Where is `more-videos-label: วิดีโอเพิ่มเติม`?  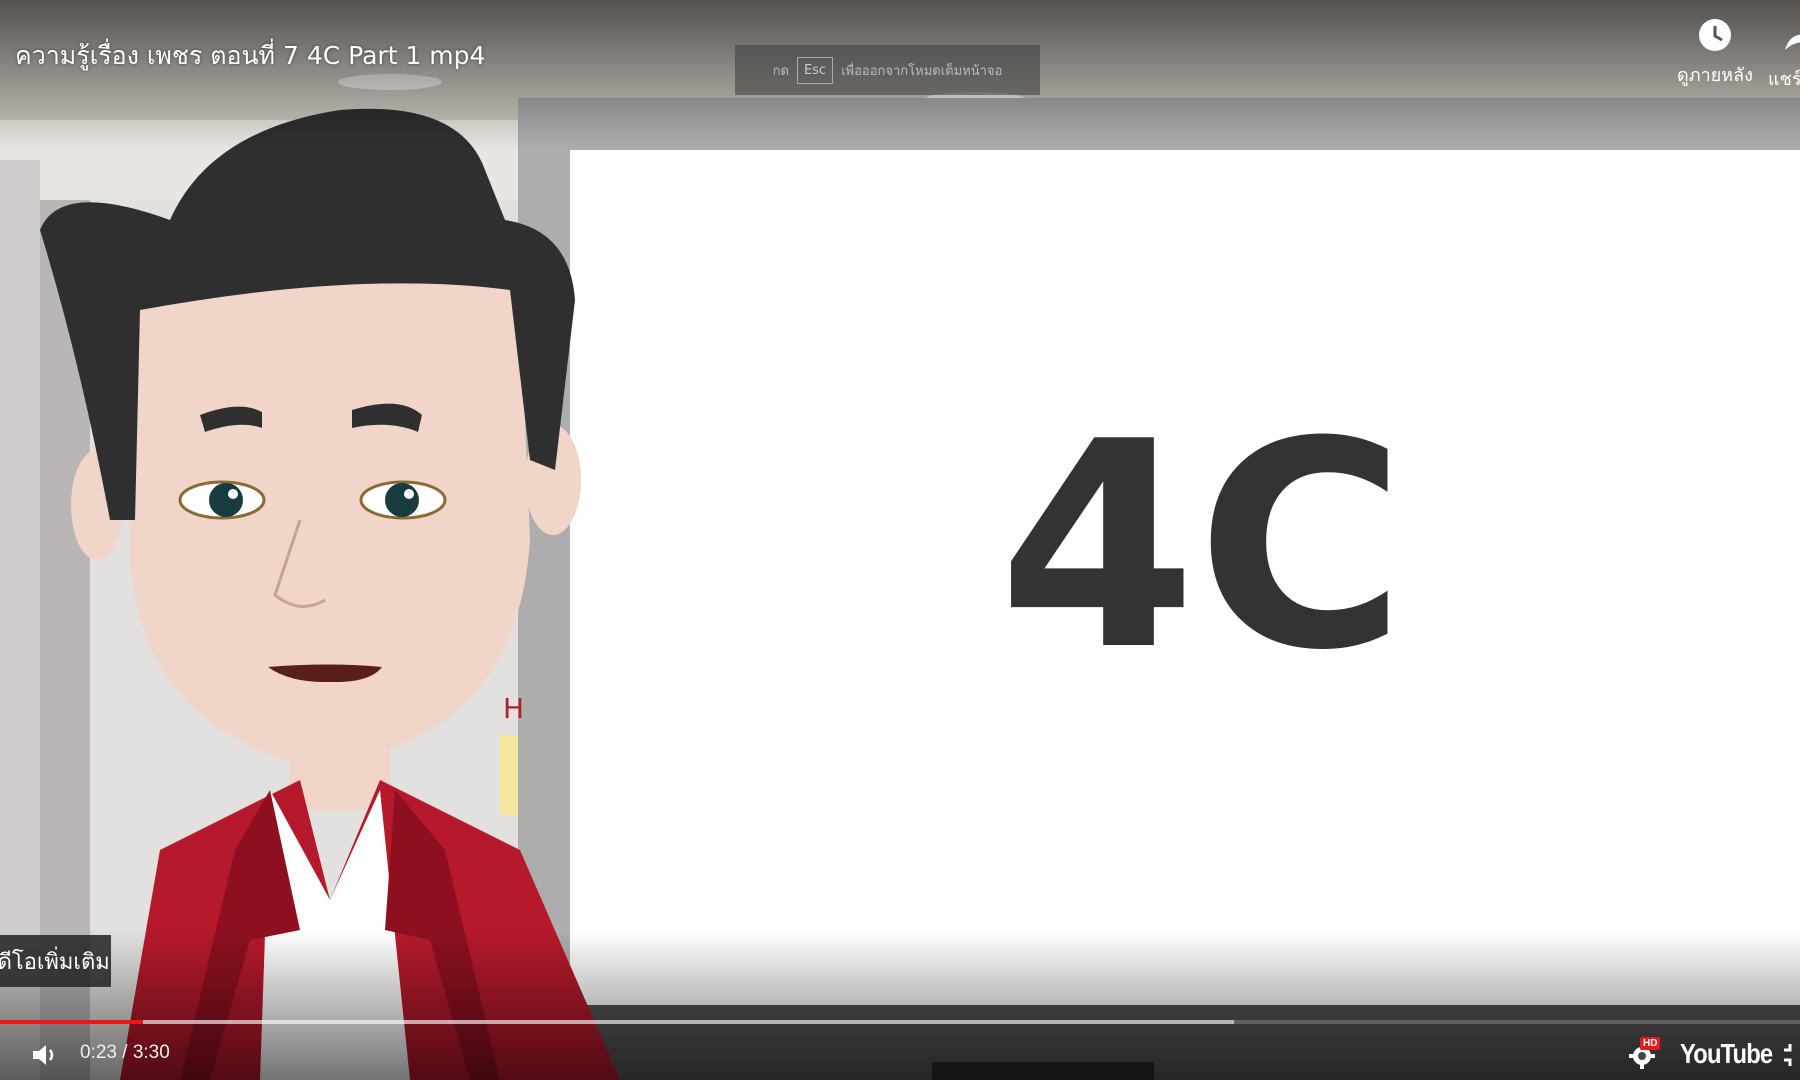
more-videos-label: วิดีโอเพิ่มเติม is located at coordinates (55, 962).